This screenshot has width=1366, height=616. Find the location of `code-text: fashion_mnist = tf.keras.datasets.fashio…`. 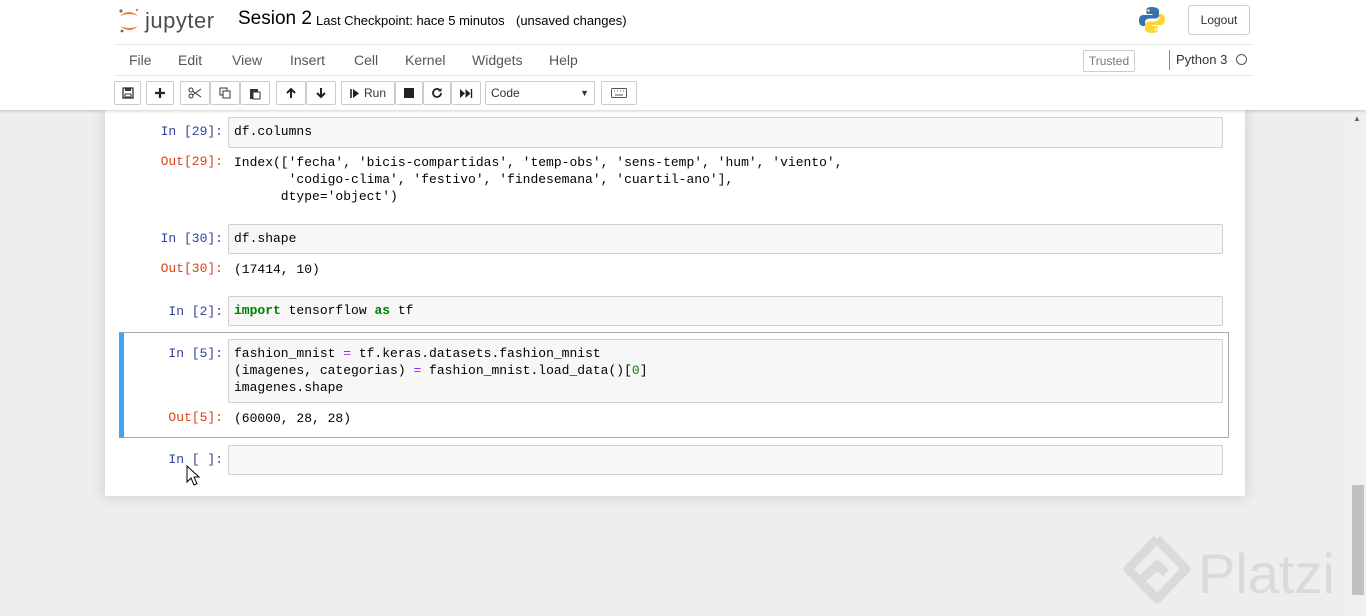

code-text: fashion_mnist = tf.keras.datasets.fashio… is located at coordinates (441, 370).